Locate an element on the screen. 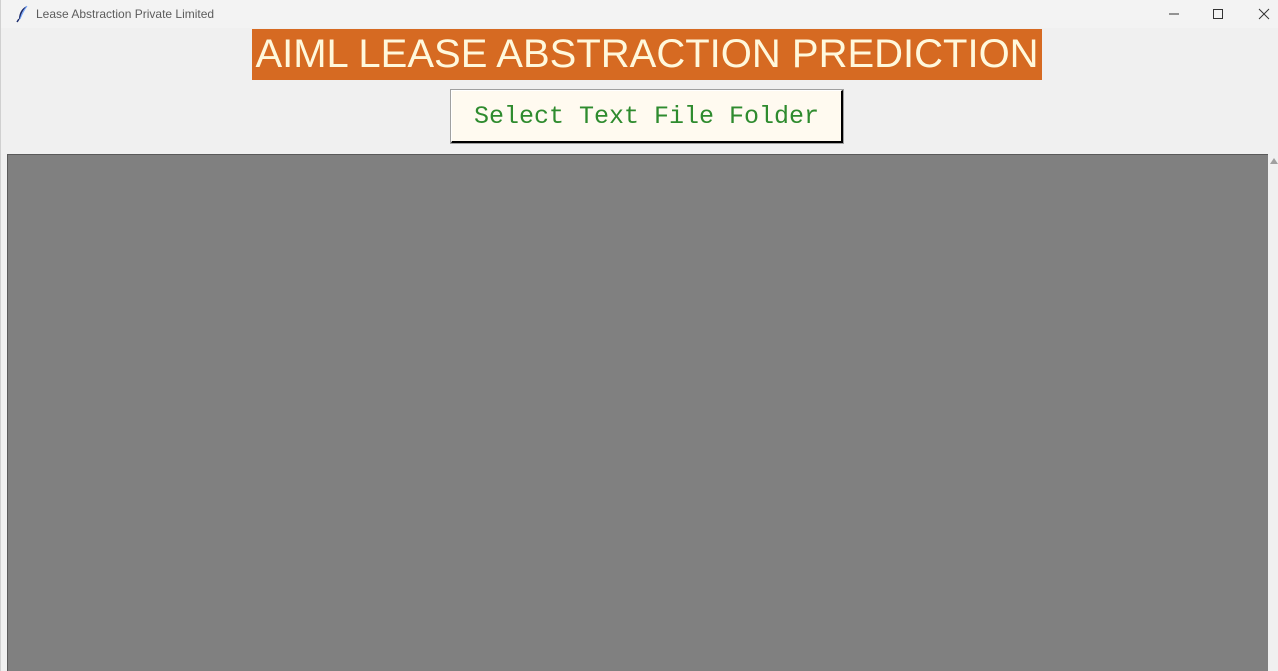  minimize-button is located at coordinates (1174, 14).